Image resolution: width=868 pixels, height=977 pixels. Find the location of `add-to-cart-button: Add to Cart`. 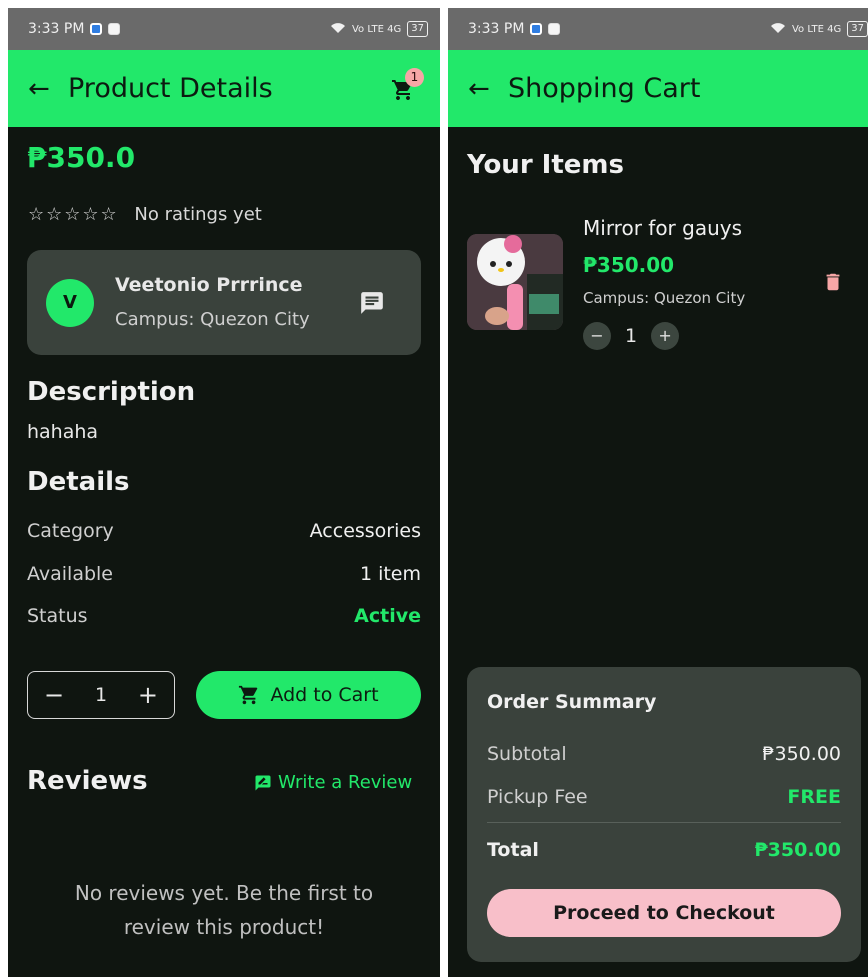

add-to-cart-button: Add to Cart is located at coordinates (308, 695).